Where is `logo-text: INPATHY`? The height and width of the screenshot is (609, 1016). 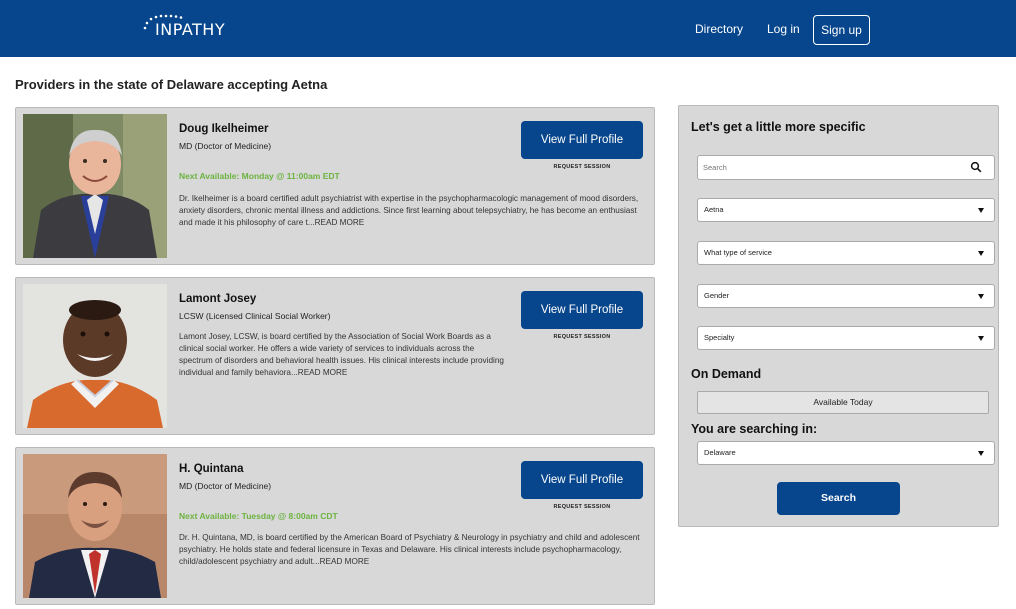
logo-text: INPATHY is located at coordinates (190, 29).